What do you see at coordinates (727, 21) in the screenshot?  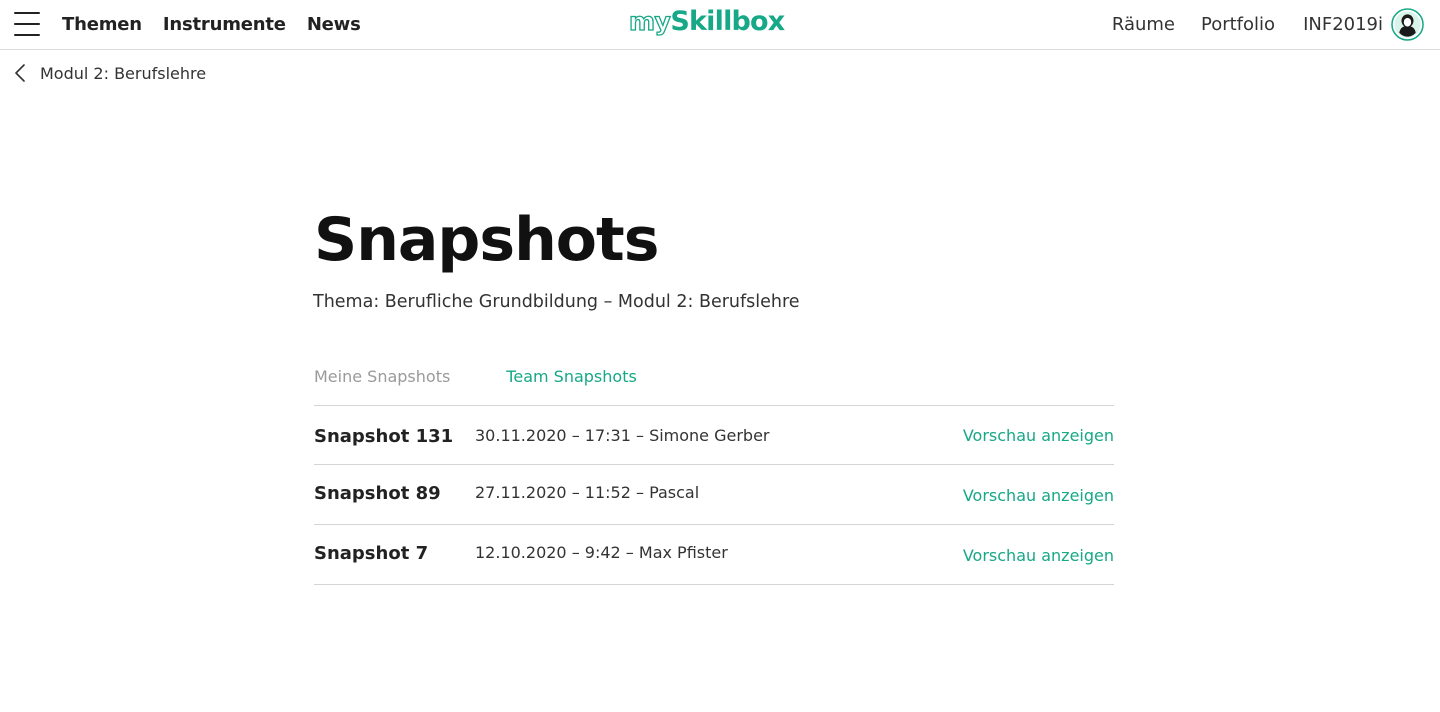 I see `logo-name: Skillbox` at bounding box center [727, 21].